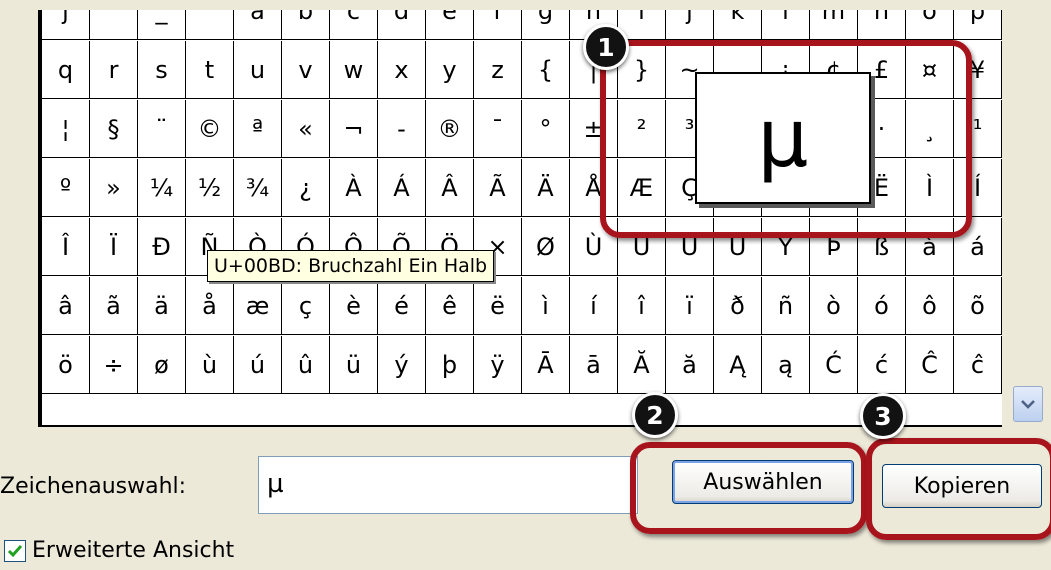  Describe the element at coordinates (258, 25) in the screenshot. I see `character-cell: a` at that location.